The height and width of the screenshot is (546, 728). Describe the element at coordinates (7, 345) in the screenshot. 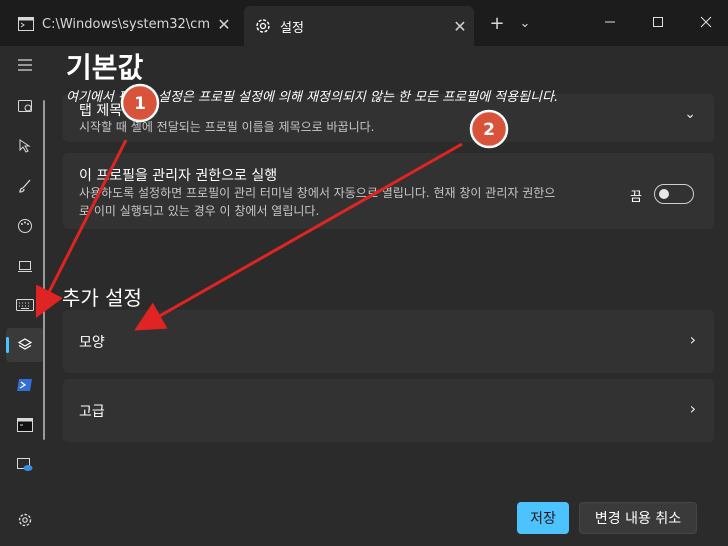

I see `selection-indicator` at that location.